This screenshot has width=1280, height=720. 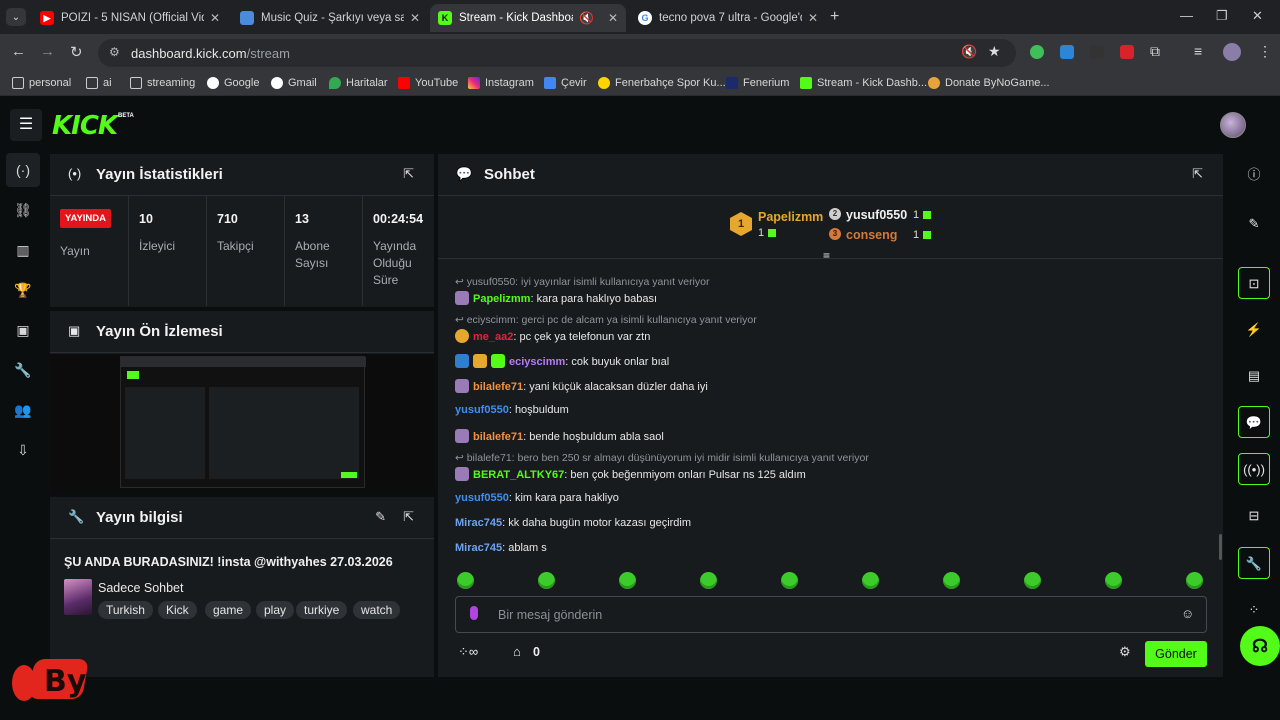 I want to click on tab-google: G tecno pova 7 ultra - Google'da ✕, so click(x=728, y=18).